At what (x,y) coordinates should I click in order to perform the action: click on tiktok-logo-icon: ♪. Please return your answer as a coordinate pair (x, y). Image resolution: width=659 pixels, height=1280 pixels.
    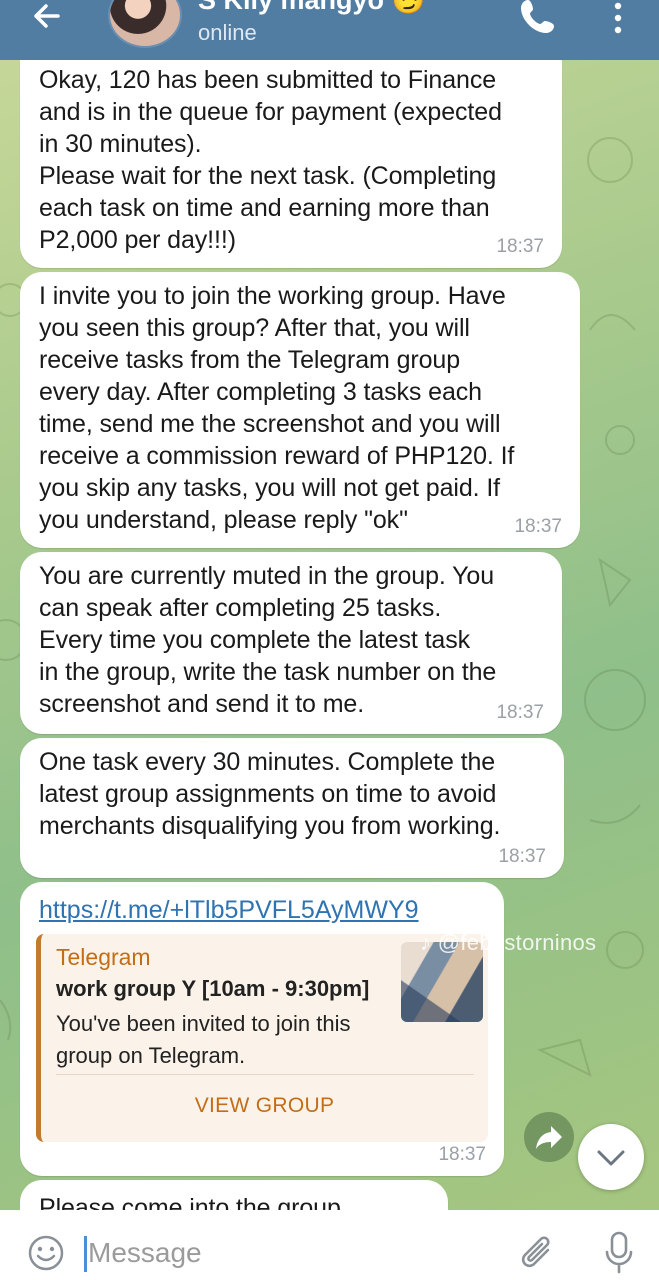
    Looking at the image, I should click on (426, 942).